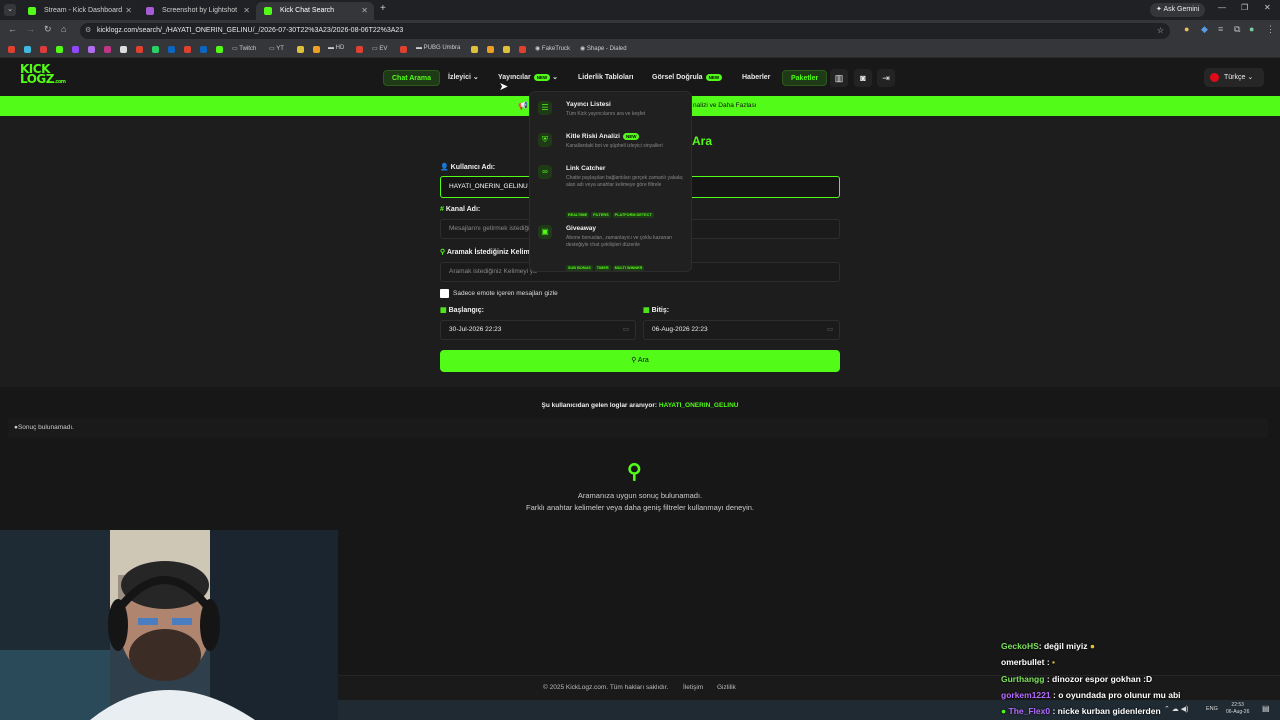 Image resolution: width=1280 pixels, height=720 pixels. What do you see at coordinates (88, 31) in the screenshot?
I see `site-info-icon: ⚙` at bounding box center [88, 31].